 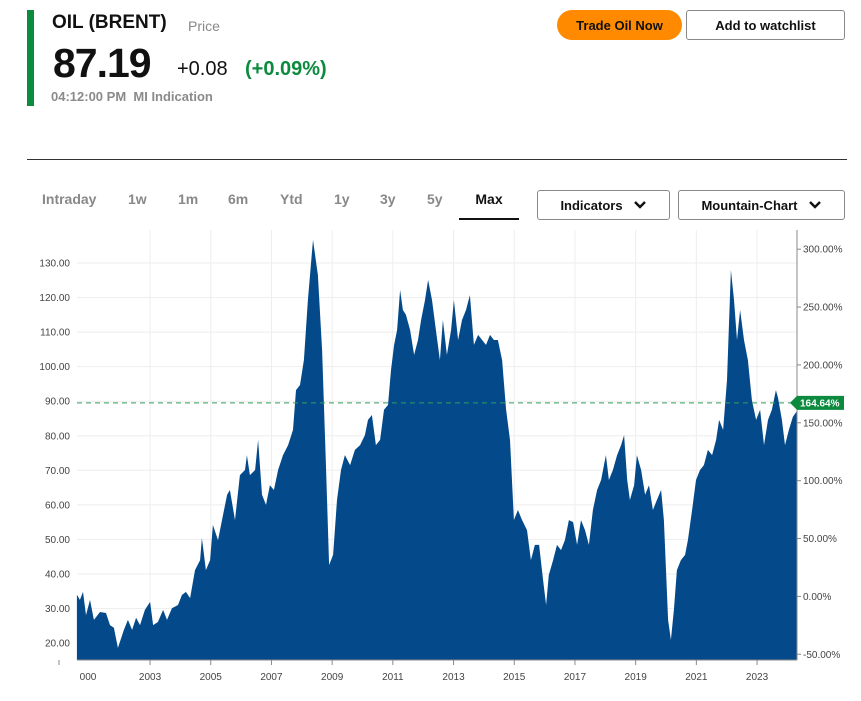 I want to click on price-change-percent: (+0.09%), so click(x=286, y=69).